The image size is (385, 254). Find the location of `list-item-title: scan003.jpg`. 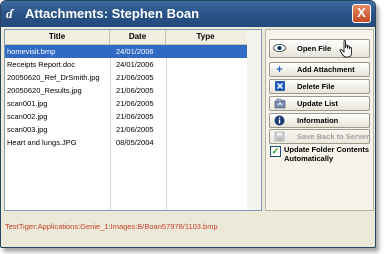

list-item-title: scan003.jpg is located at coordinates (27, 129).